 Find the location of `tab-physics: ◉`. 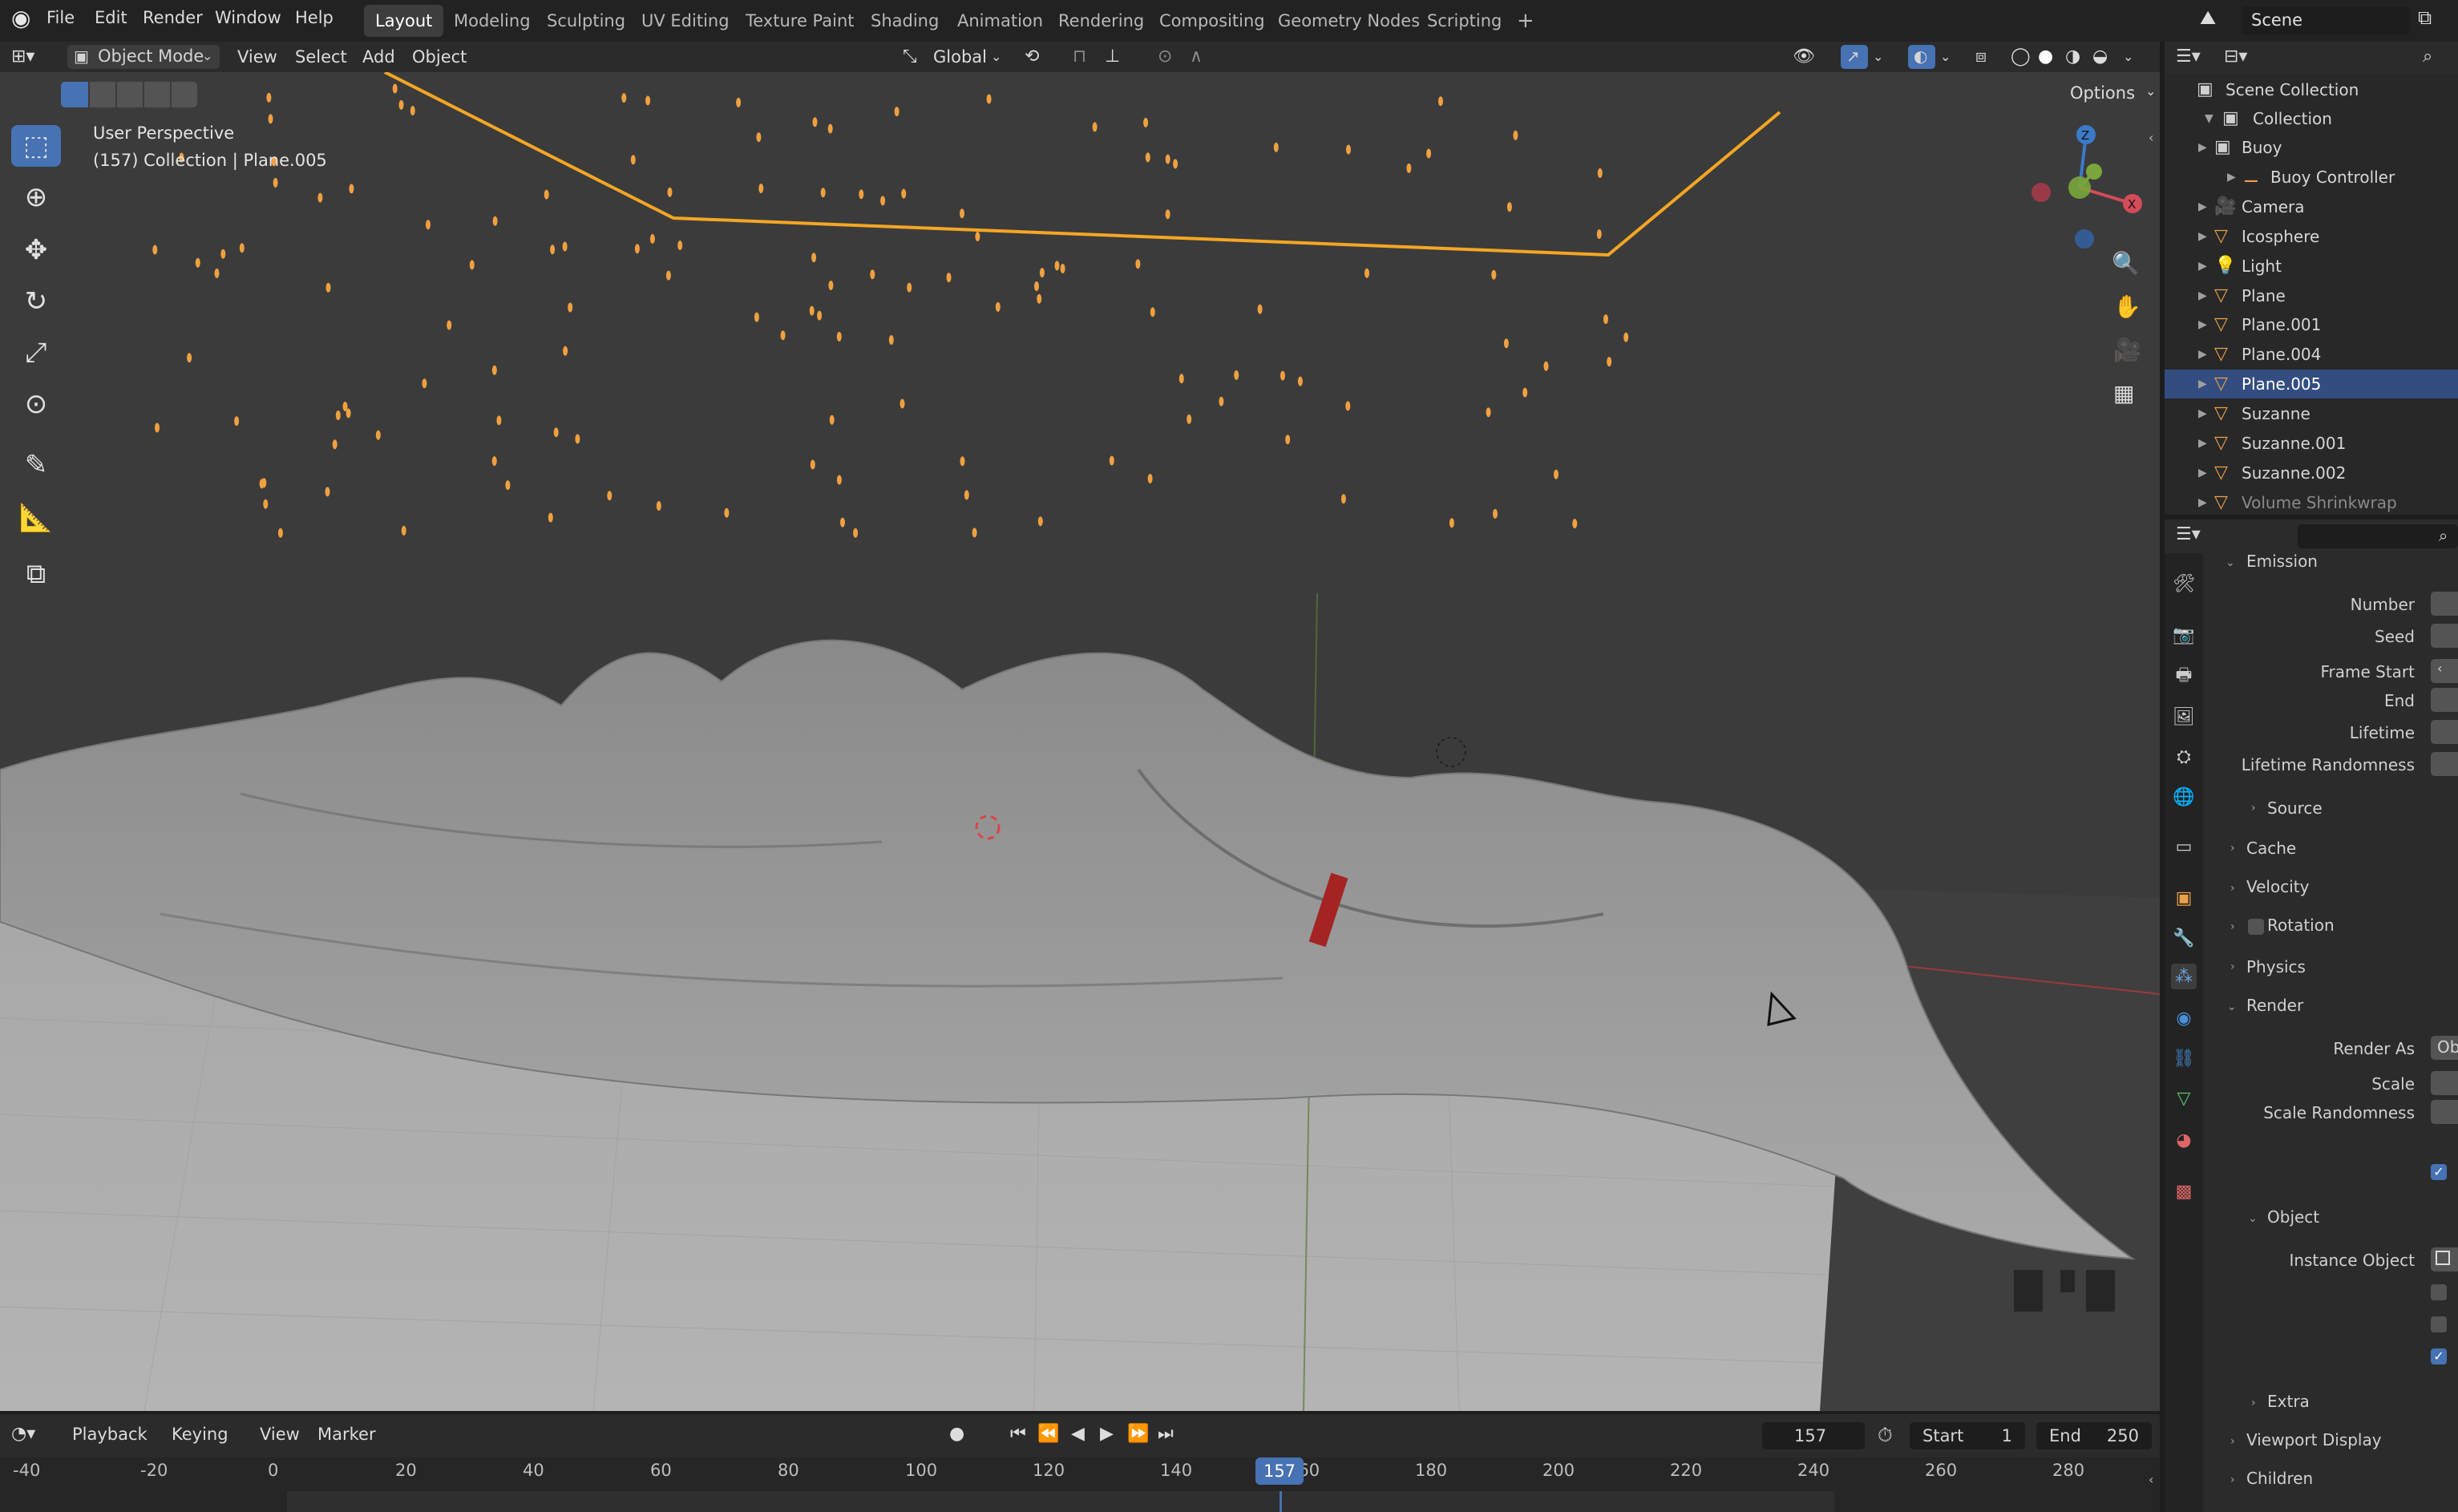

tab-physics: ◉ is located at coordinates (2184, 1018).